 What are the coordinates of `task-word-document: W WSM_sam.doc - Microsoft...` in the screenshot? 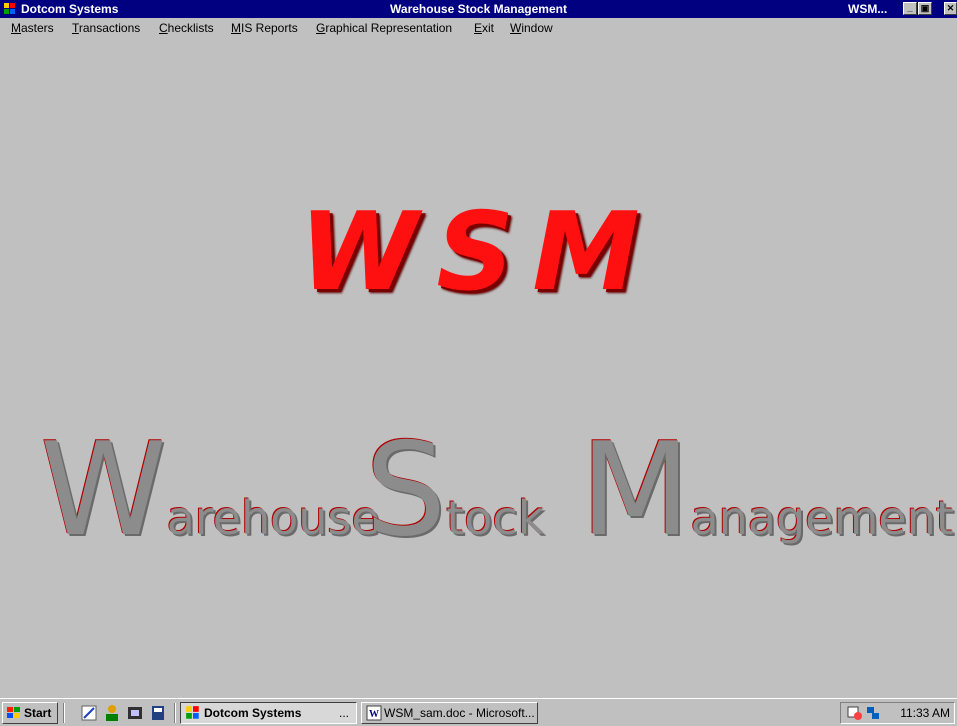 It's located at (449, 713).